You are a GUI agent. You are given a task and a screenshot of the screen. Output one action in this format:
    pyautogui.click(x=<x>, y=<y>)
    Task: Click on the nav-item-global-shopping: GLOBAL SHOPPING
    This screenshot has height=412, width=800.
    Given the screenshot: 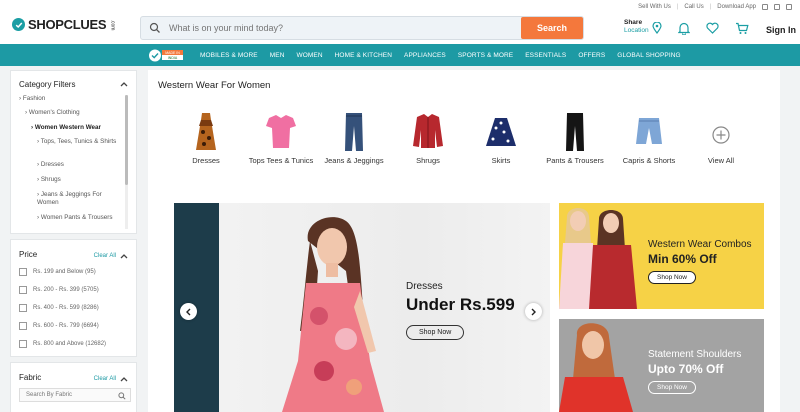 What is the action you would take?
    pyautogui.click(x=648, y=55)
    